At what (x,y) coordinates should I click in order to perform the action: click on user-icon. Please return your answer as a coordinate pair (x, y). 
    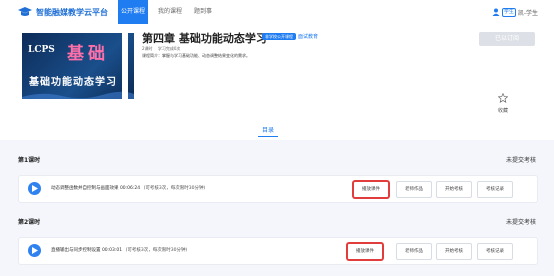
    Looking at the image, I should click on (496, 12).